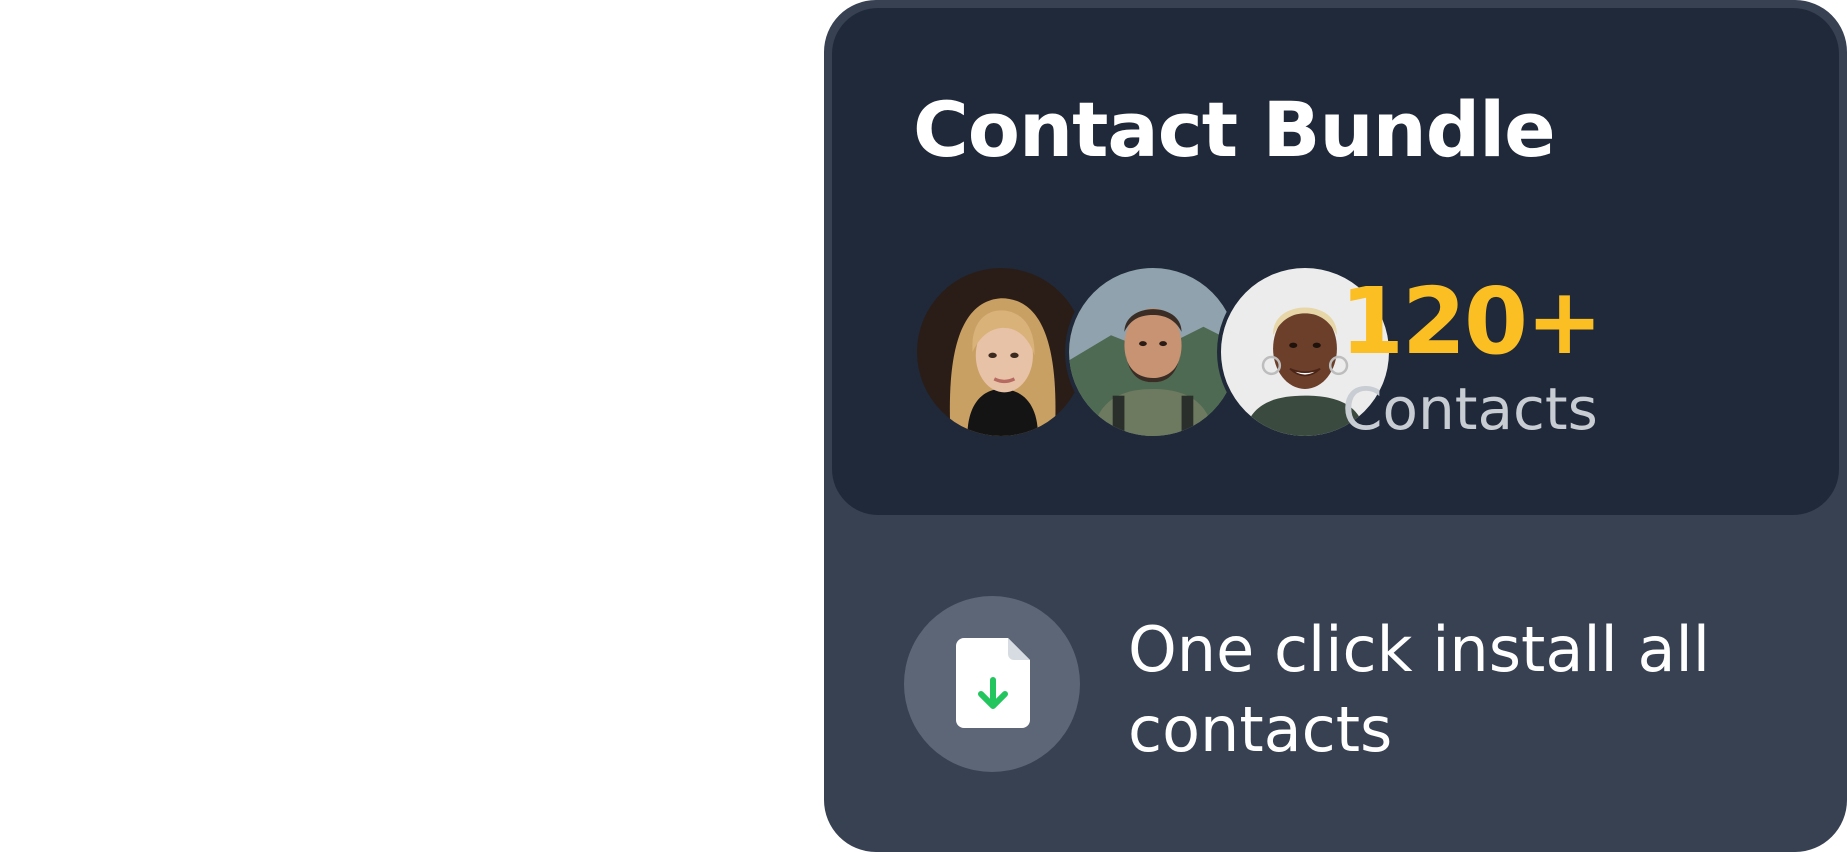 Image resolution: width=1847 pixels, height=852 pixels. I want to click on contact-count: 120+, so click(1471, 321).